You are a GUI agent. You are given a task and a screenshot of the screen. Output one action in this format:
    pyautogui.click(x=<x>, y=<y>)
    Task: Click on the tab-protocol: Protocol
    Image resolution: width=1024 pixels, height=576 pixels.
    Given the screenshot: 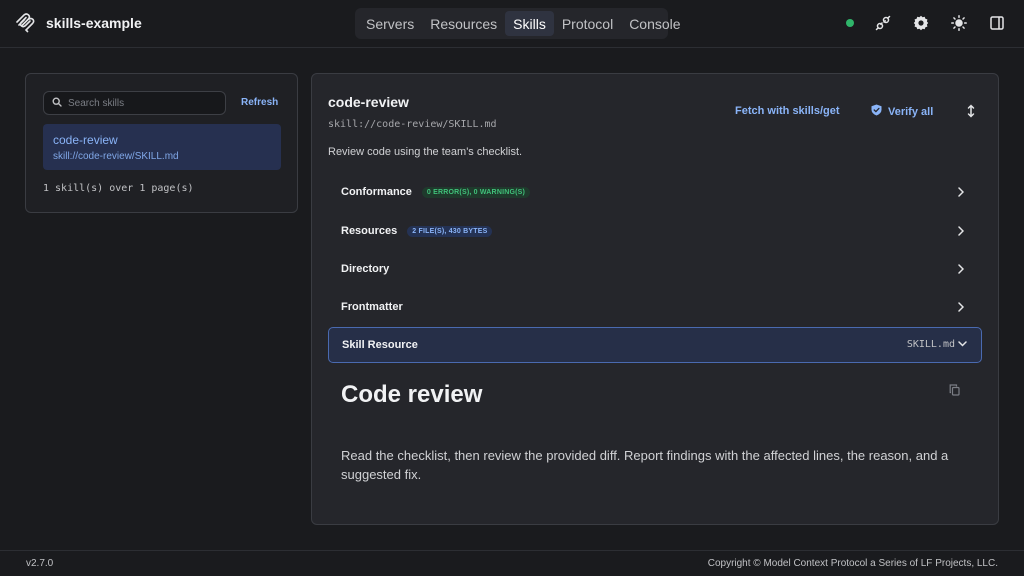 What is the action you would take?
    pyautogui.click(x=587, y=23)
    